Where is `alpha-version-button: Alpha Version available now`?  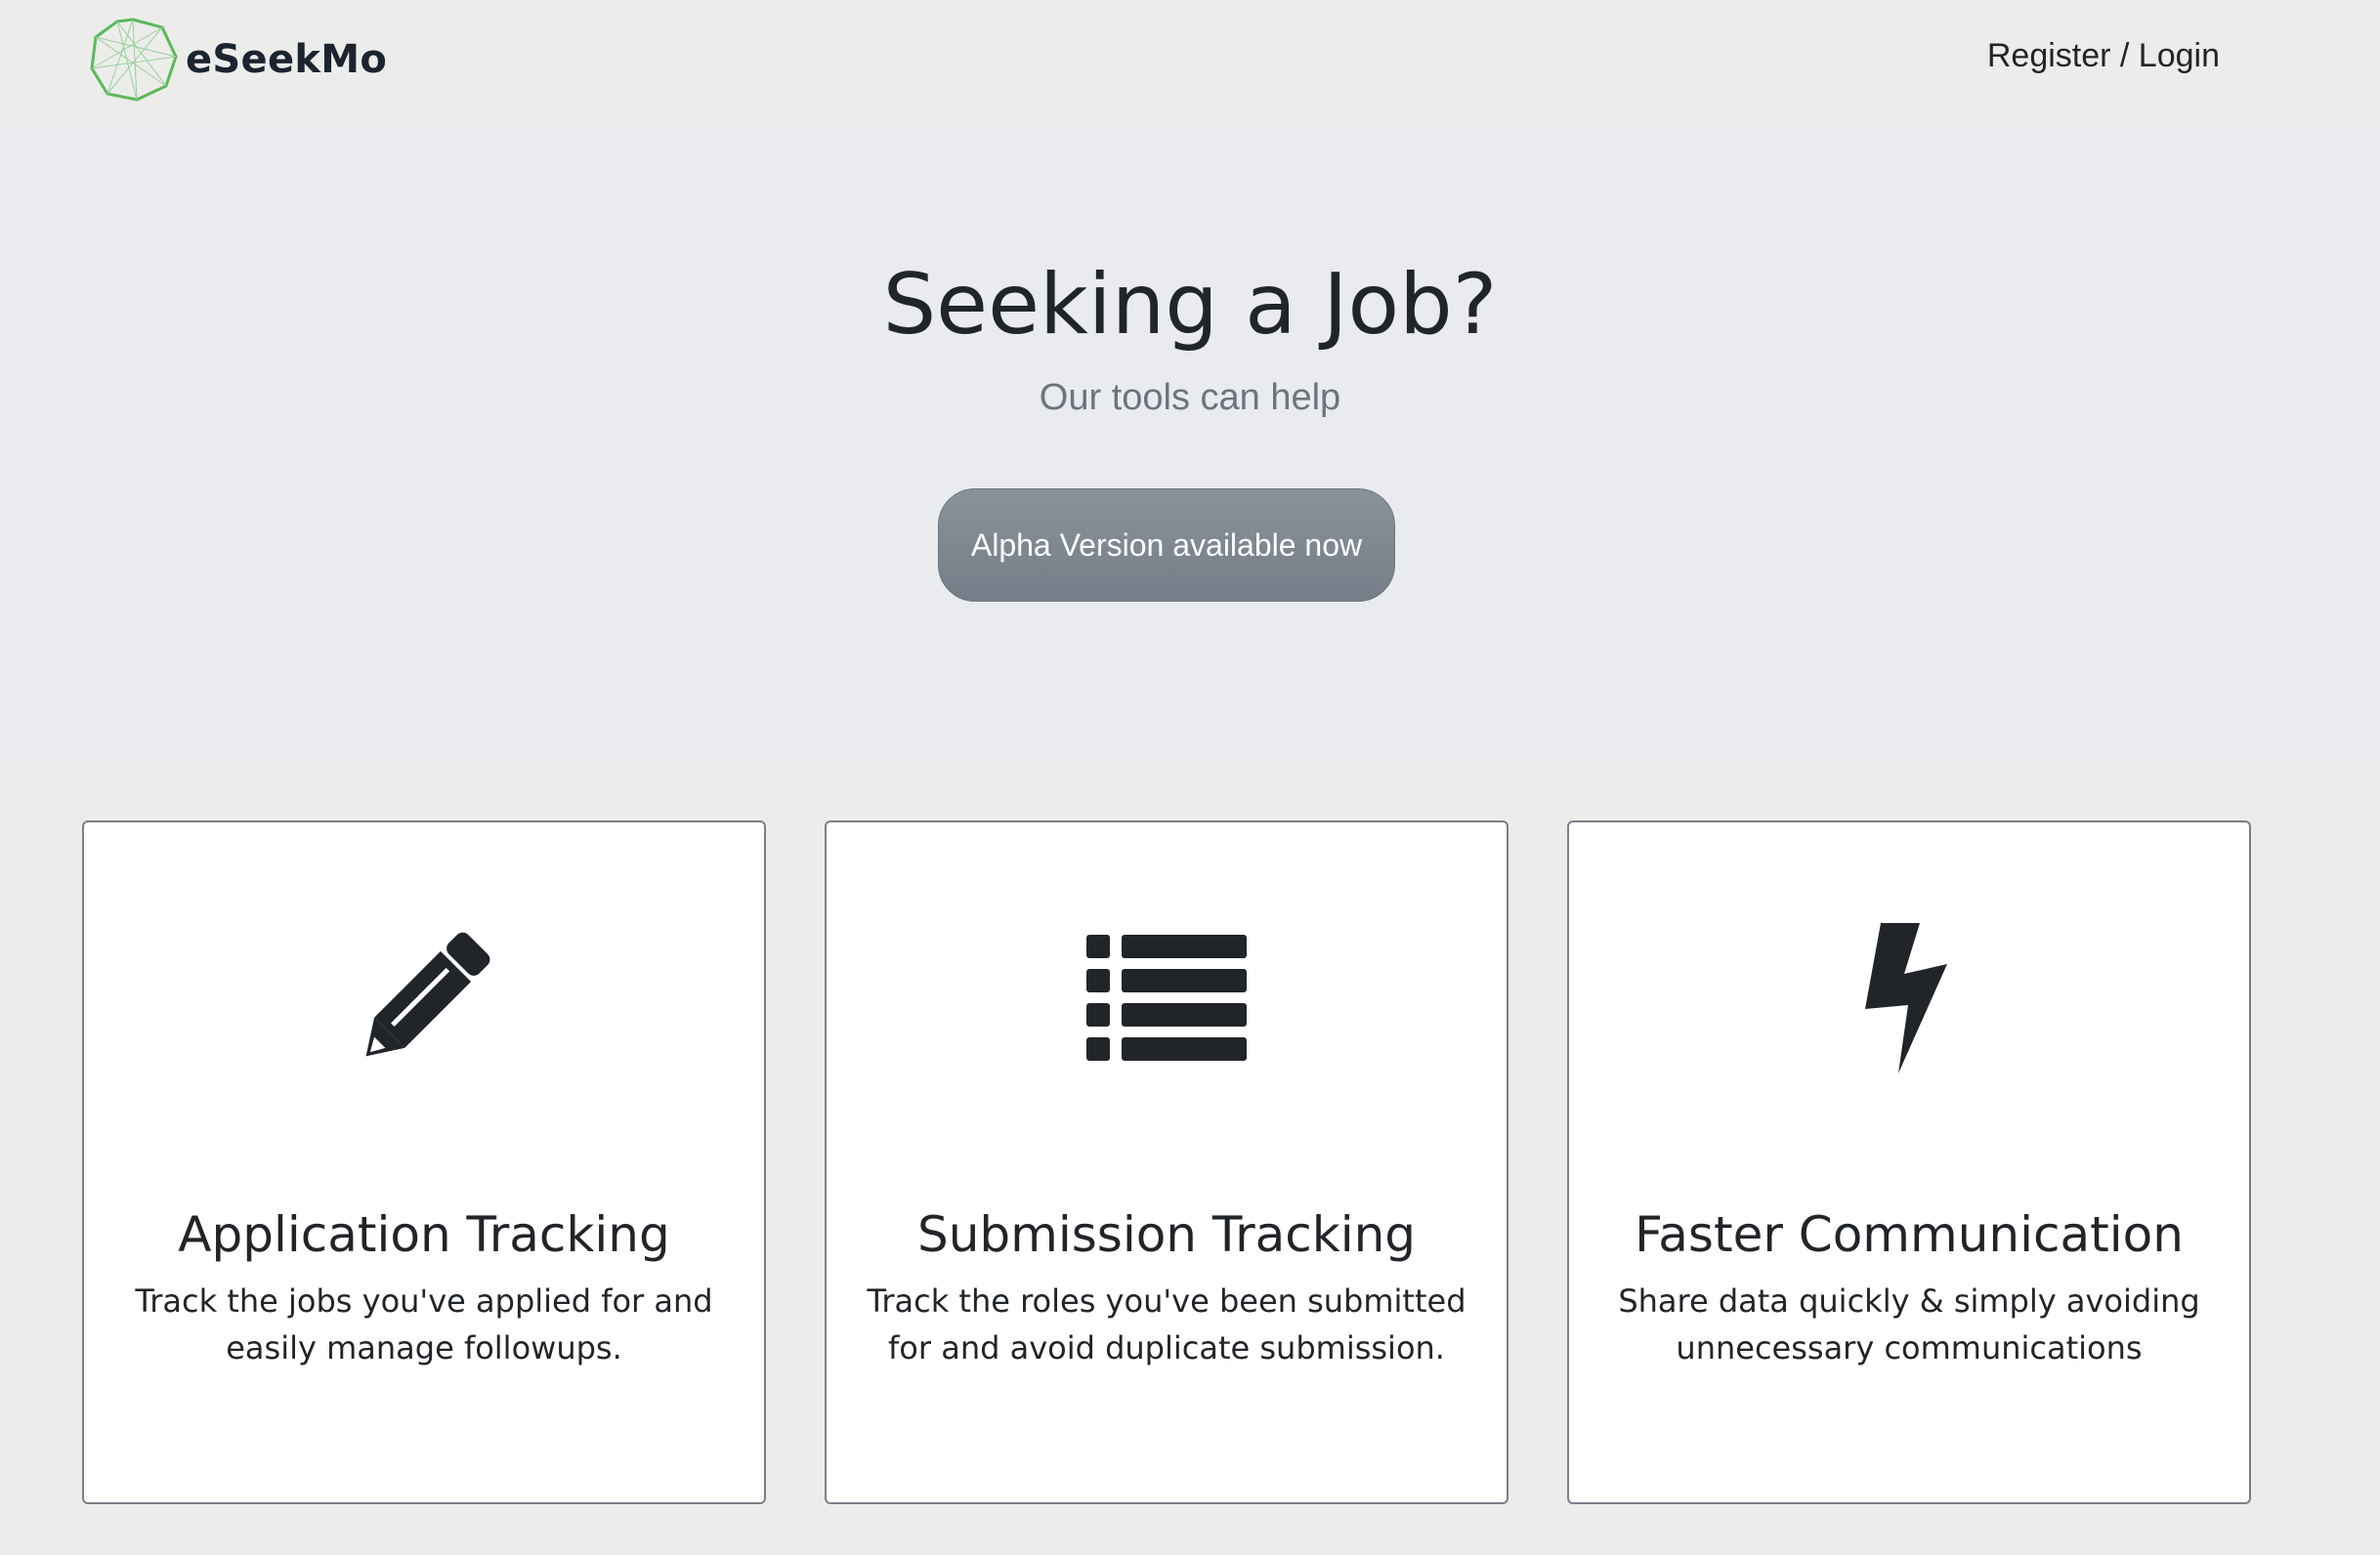 alpha-version-button: Alpha Version available now is located at coordinates (1166, 545).